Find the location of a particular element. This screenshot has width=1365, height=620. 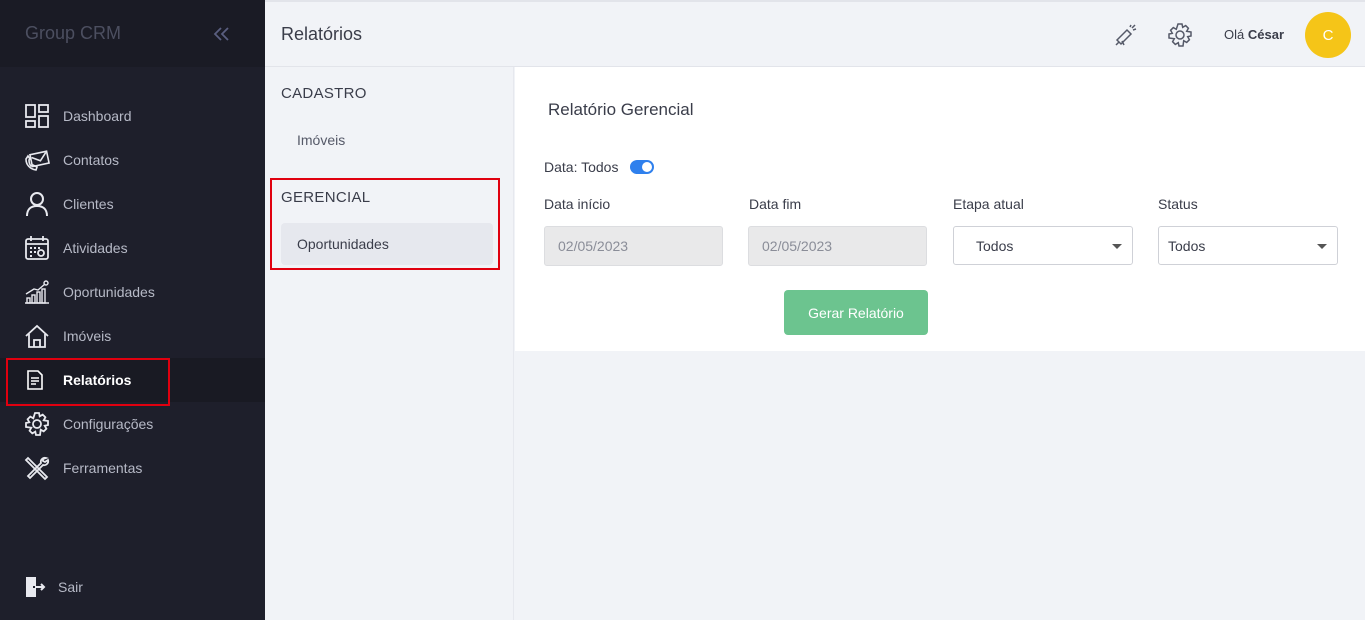

submenu-item-imoveis: Imóveis is located at coordinates (387, 140).